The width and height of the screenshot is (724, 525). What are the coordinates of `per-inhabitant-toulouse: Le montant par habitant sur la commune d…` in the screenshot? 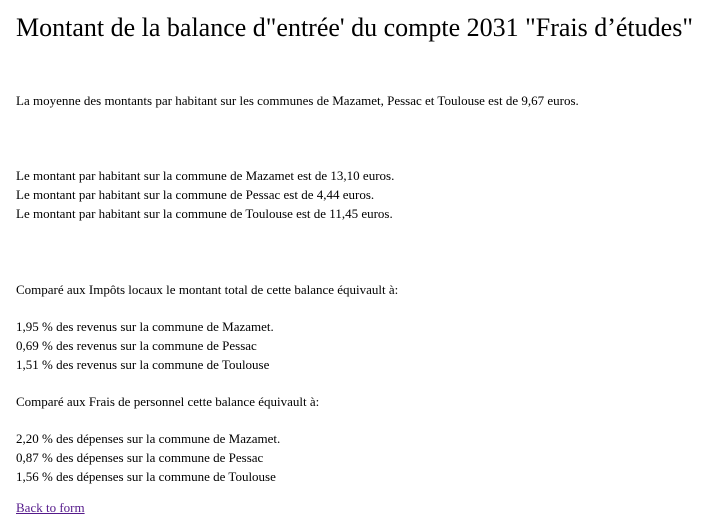 It's located at (204, 213).